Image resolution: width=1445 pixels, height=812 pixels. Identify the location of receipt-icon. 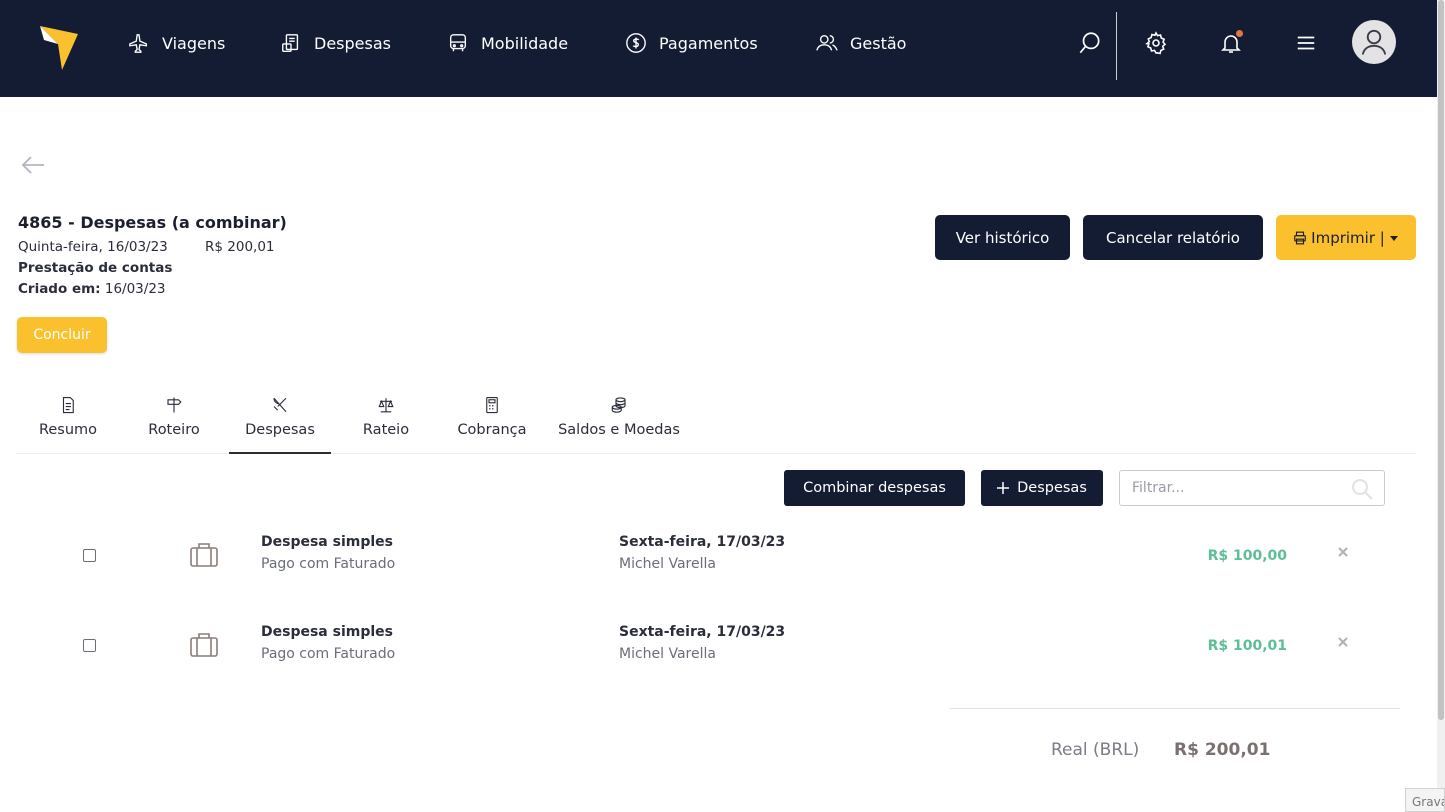
(290, 43).